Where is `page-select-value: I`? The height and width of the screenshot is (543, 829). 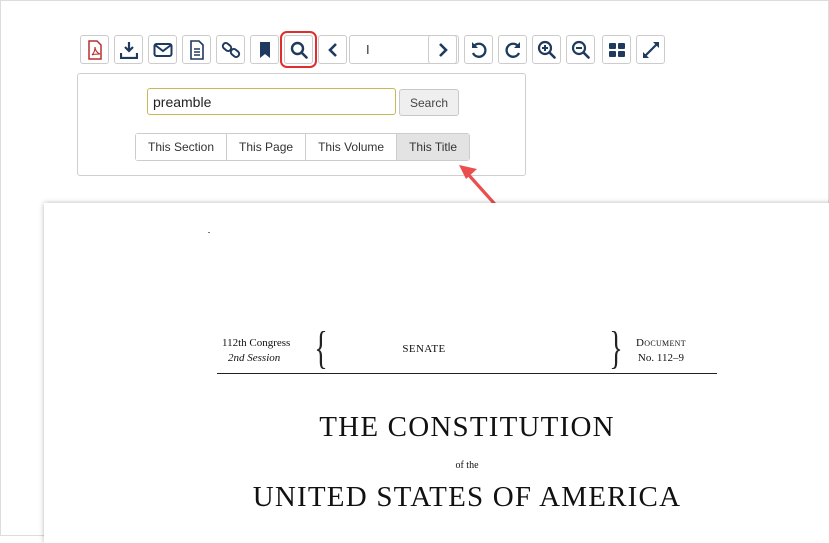
page-select-value: I is located at coordinates (368, 49).